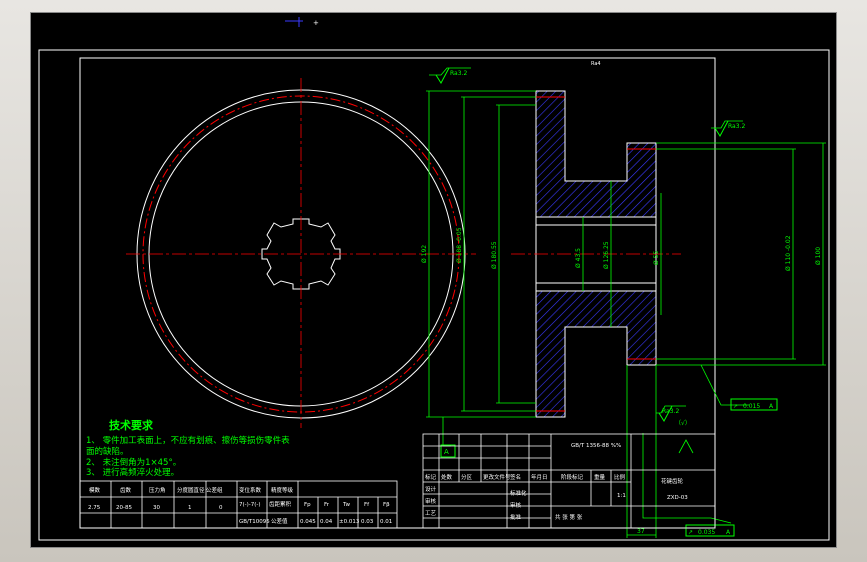  Describe the element at coordinates (94, 508) in the screenshot. I see `pr1-0: 2.75` at that location.